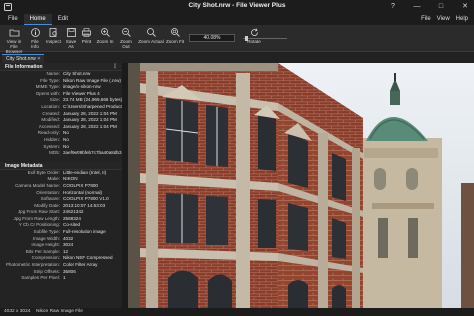 This screenshot has height=316, width=474. I want to click on metadata-row: Y Cb Cr Positioning: Co-sited, so click(61, 225).